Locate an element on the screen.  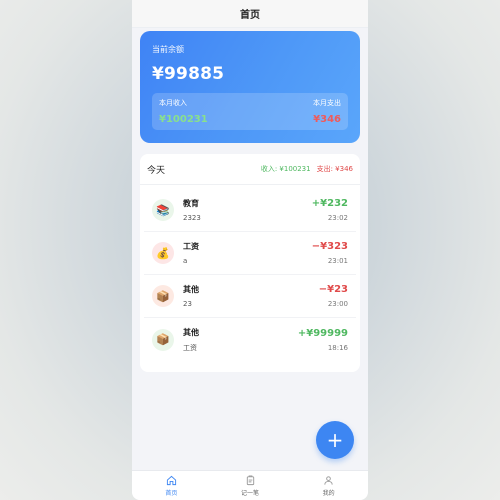
record-note: 工资 is located at coordinates (190, 347).